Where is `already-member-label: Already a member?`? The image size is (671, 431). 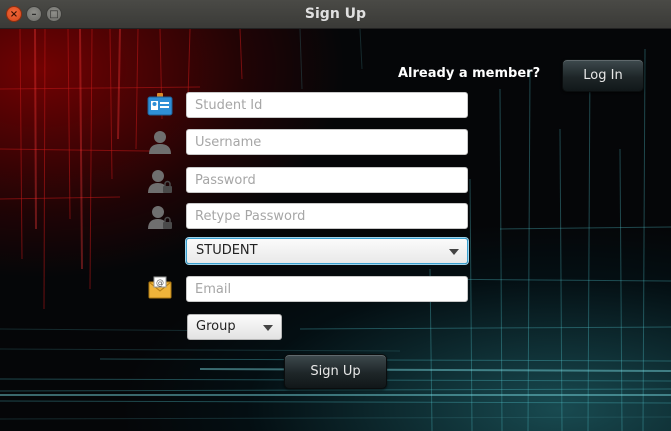 already-member-label: Already a member? is located at coordinates (469, 73).